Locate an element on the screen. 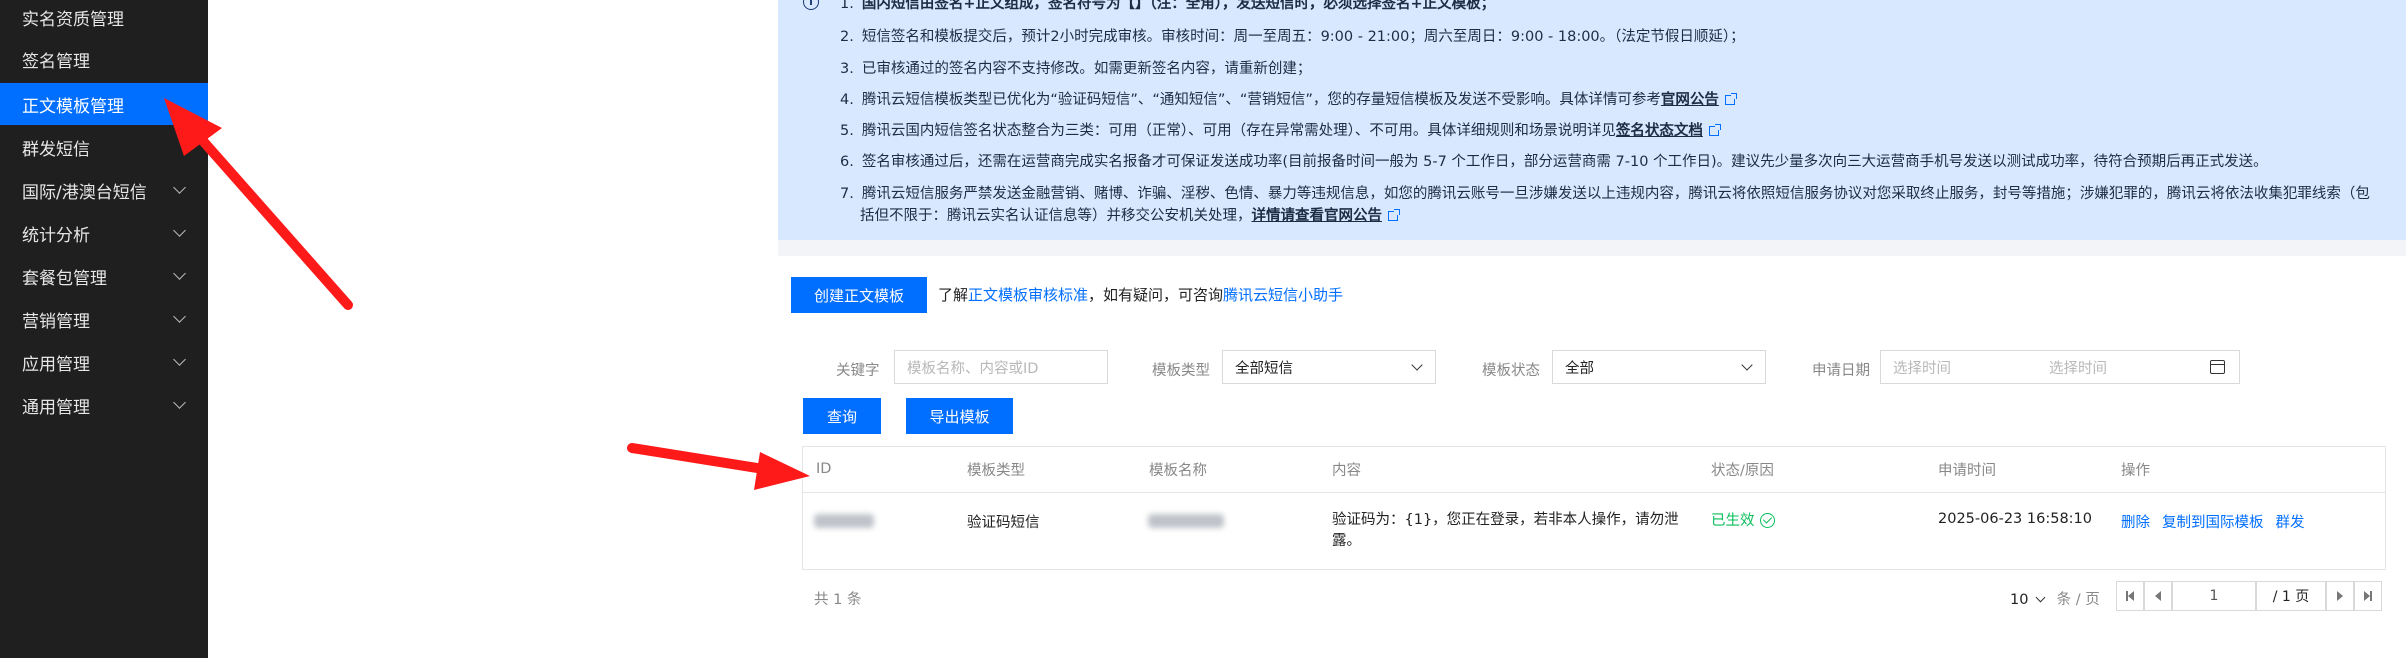 The image size is (2406, 658). column-header-actions: 操作 is located at coordinates (2135, 470).